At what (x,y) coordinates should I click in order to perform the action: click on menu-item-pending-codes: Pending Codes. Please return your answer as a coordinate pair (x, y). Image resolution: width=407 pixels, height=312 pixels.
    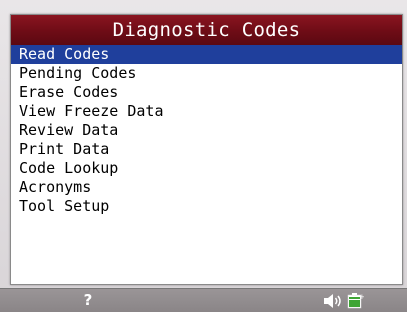
    Looking at the image, I should click on (206, 73).